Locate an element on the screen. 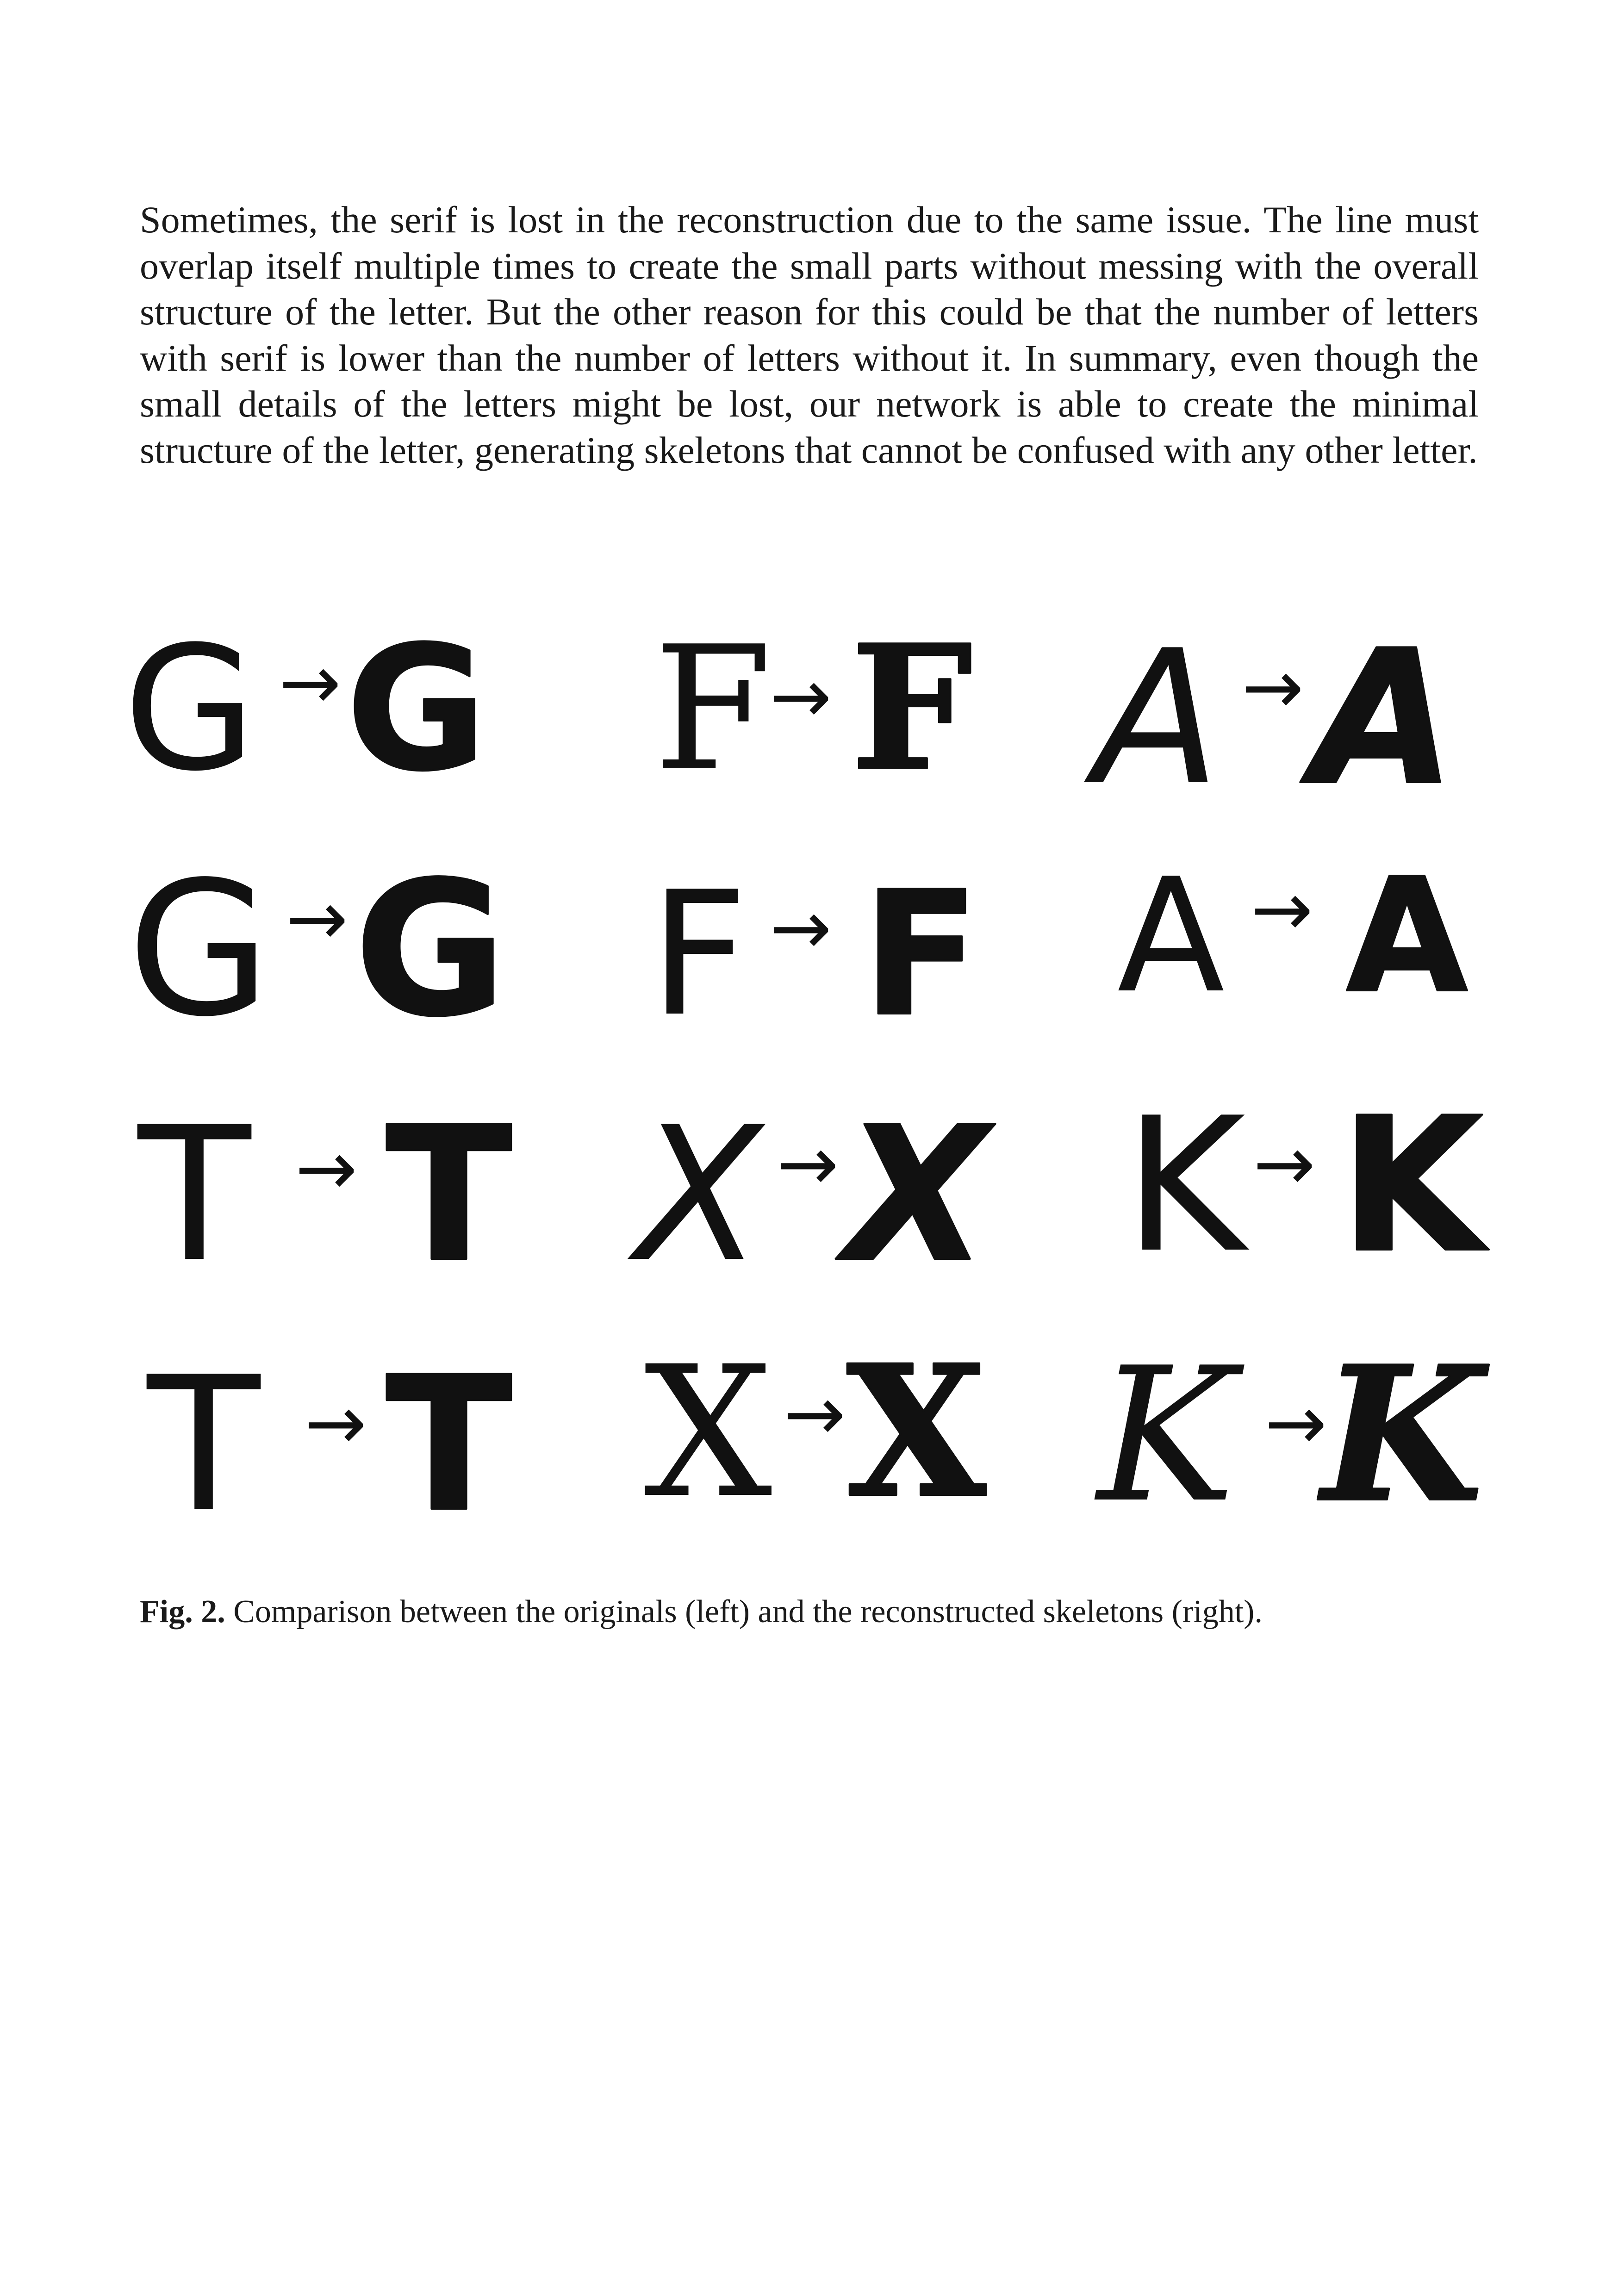 The height and width of the screenshot is (2296, 1618). figure-row-1: G → G F → F A → A is located at coordinates (790, 717).